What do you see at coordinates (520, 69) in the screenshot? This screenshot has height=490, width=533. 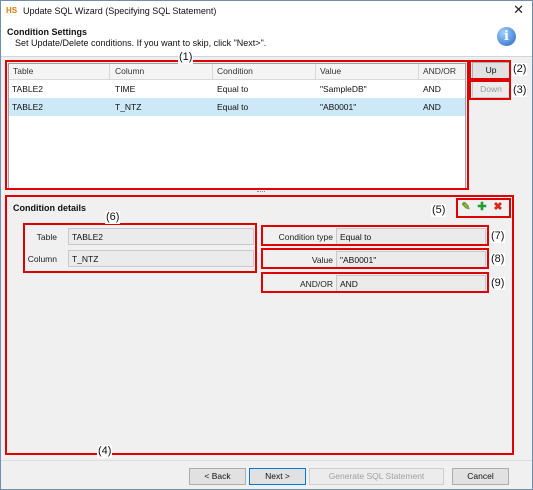 I see `annotation-label-2: (2)` at bounding box center [520, 69].